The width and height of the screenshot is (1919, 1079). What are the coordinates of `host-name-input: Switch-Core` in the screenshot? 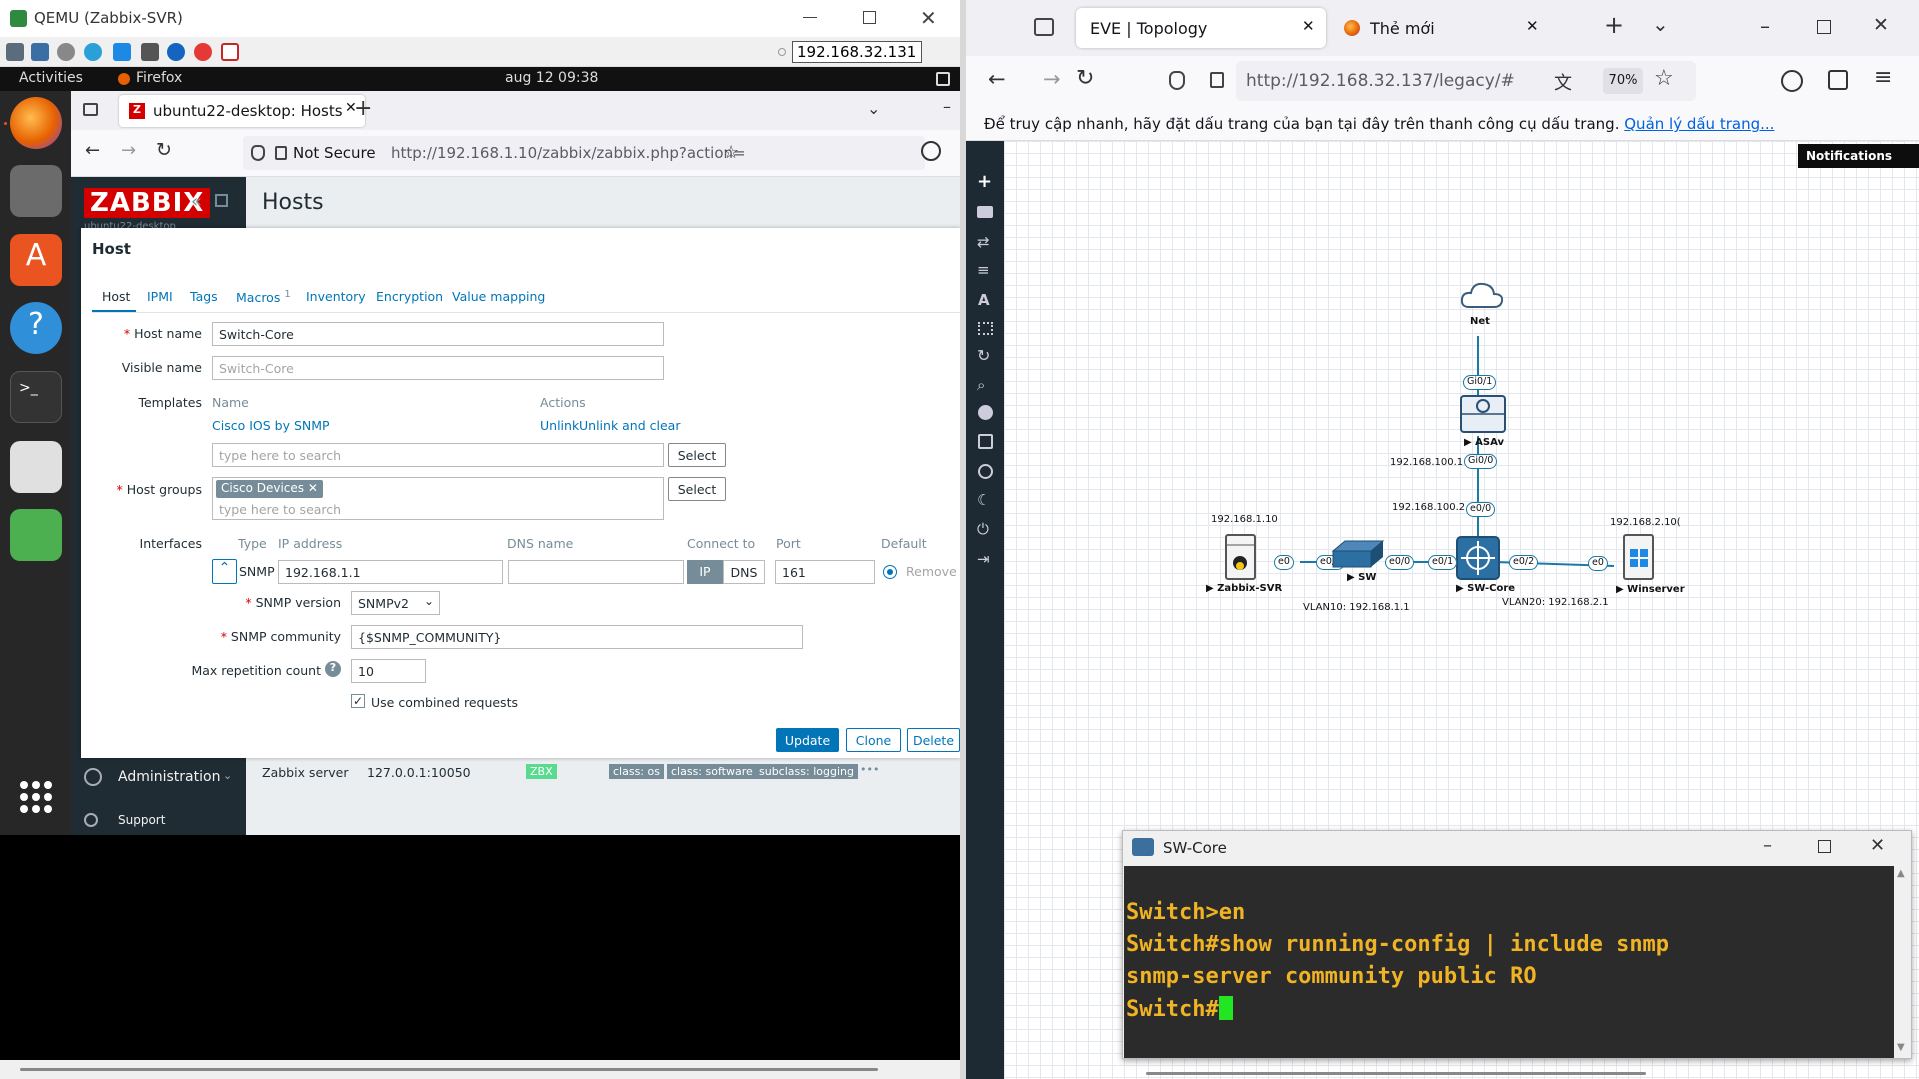 It's located at (438, 334).